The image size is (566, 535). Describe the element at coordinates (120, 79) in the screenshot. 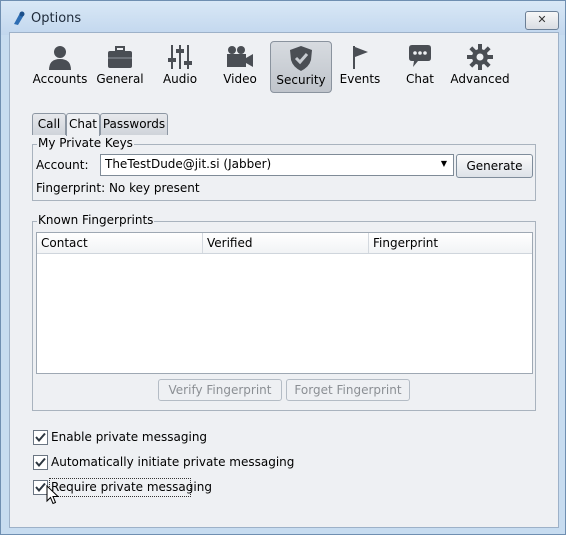

I see `toolbar-label-general: General` at that location.